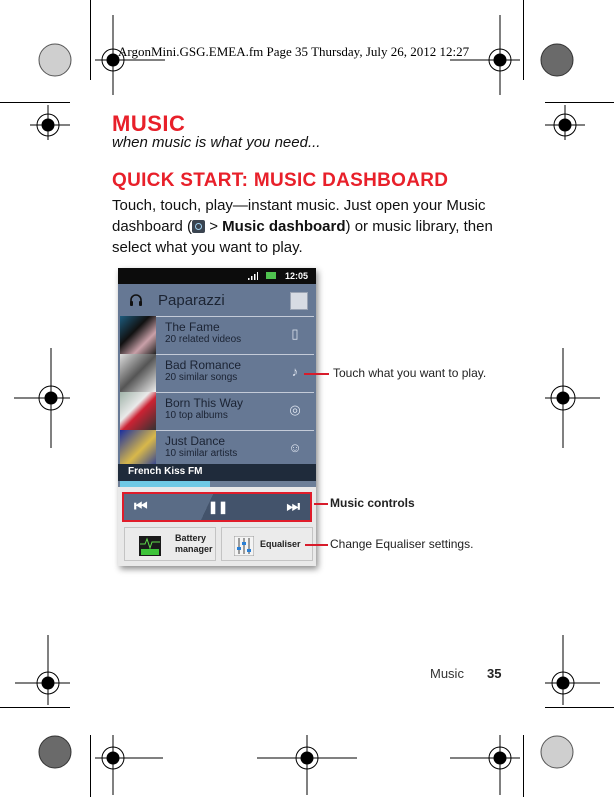  I want to click on music-controls: ⏮ ❚❚ ⏭, so click(217, 507).